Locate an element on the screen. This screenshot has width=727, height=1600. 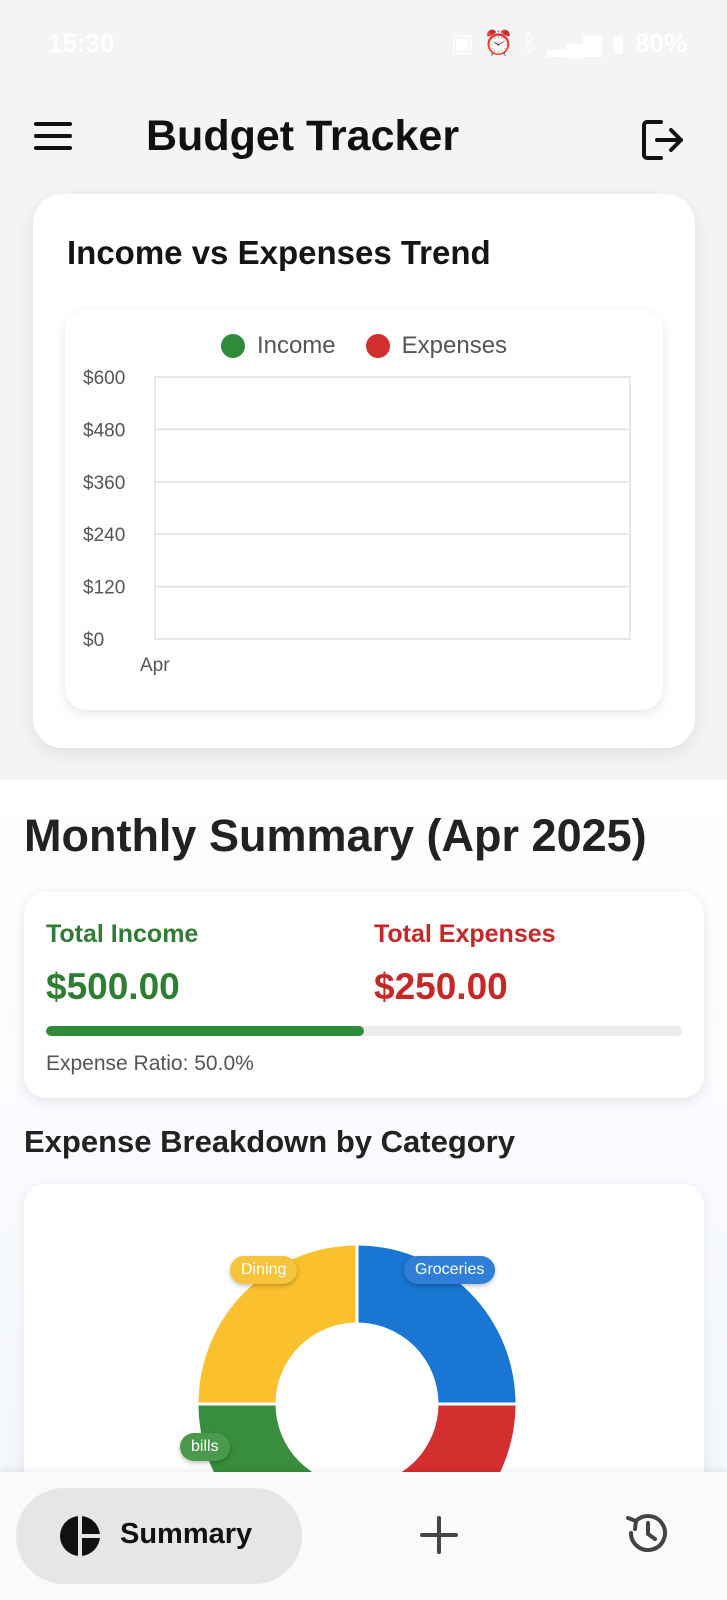
battery-icon: ▮ is located at coordinates (618, 43).